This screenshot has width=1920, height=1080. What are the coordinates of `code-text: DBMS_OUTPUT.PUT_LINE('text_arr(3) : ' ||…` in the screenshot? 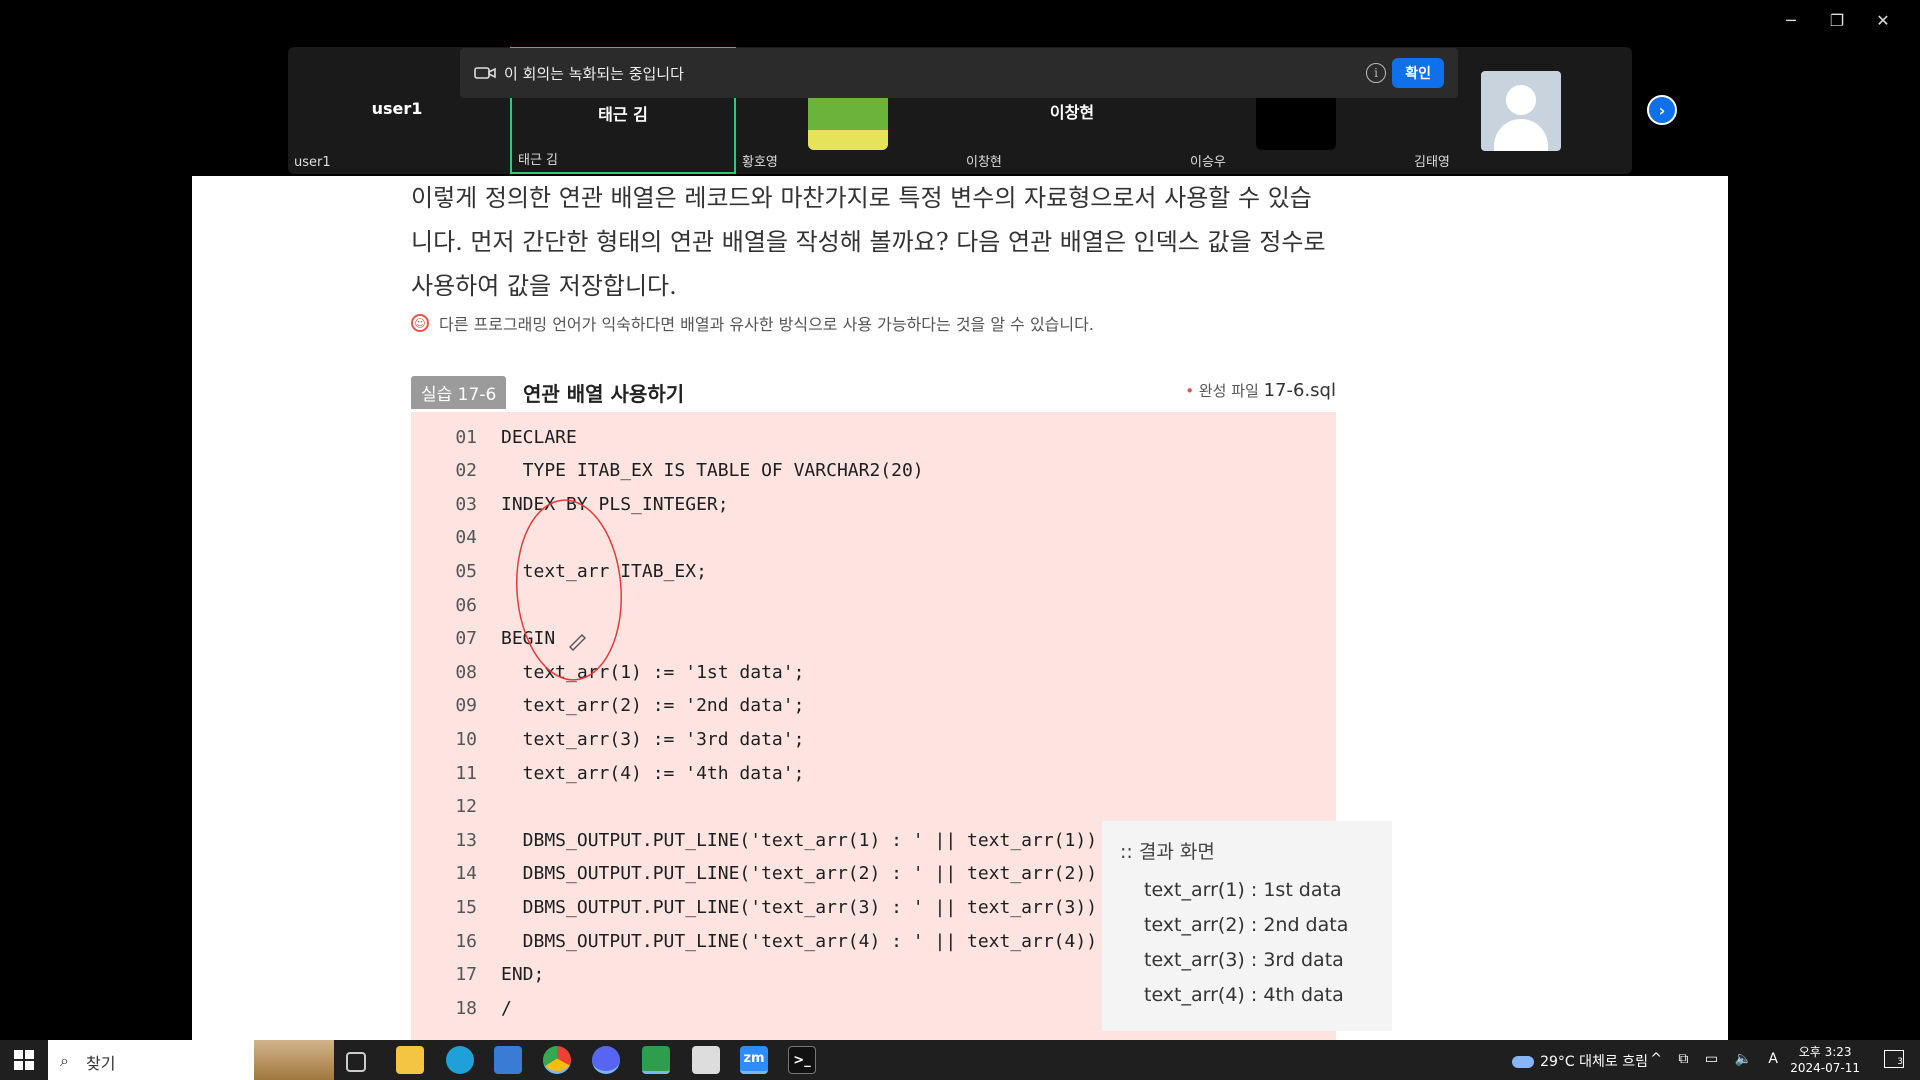 It's located at (804, 907).